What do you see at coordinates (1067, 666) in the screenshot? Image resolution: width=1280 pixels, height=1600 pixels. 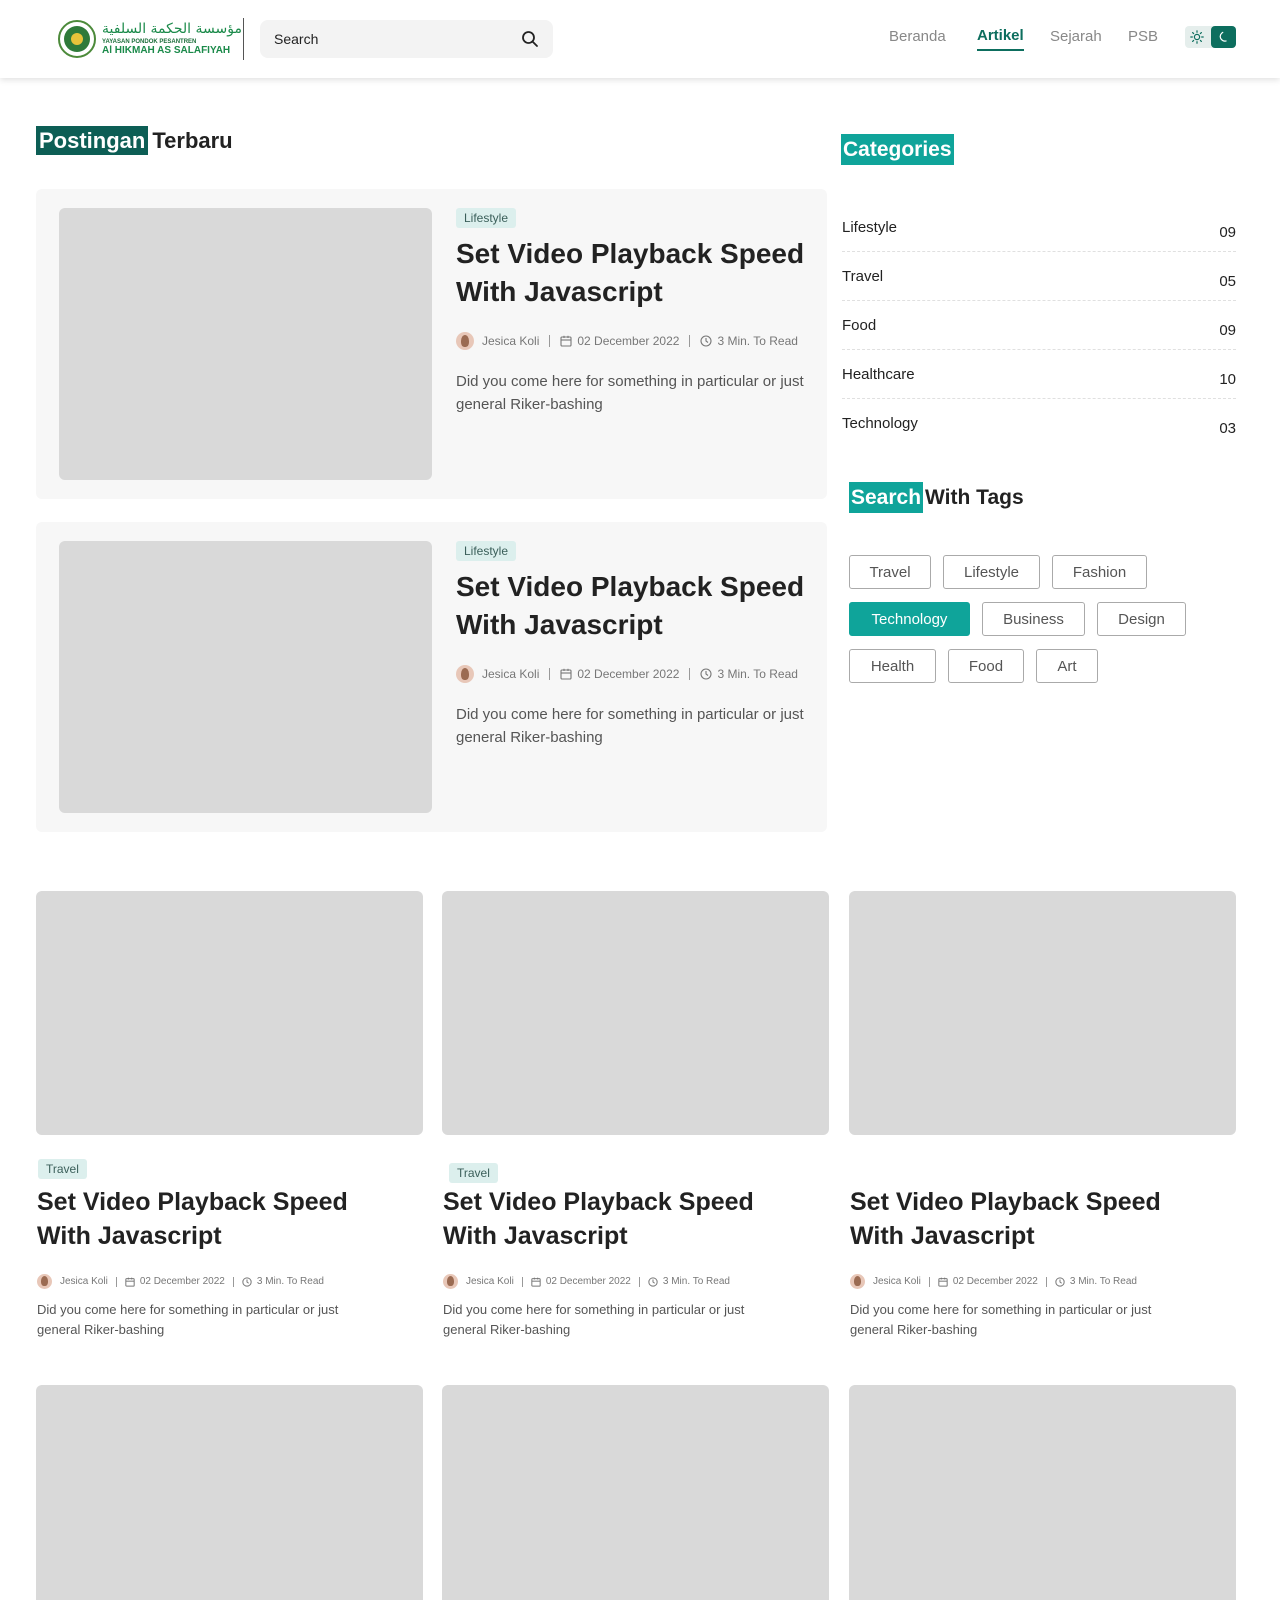 I see `tag-art: Art` at bounding box center [1067, 666].